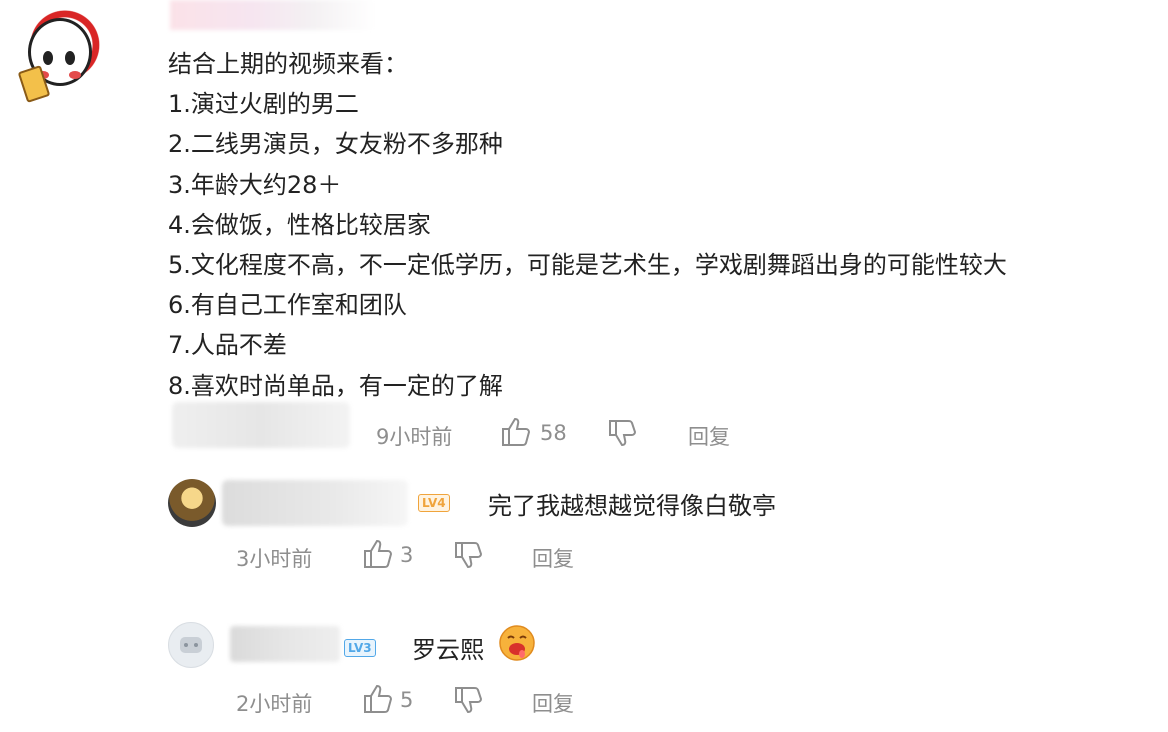 The width and height of the screenshot is (1168, 732). Describe the element at coordinates (227, 345) in the screenshot. I see `comment-line: 7.人品不差` at that location.